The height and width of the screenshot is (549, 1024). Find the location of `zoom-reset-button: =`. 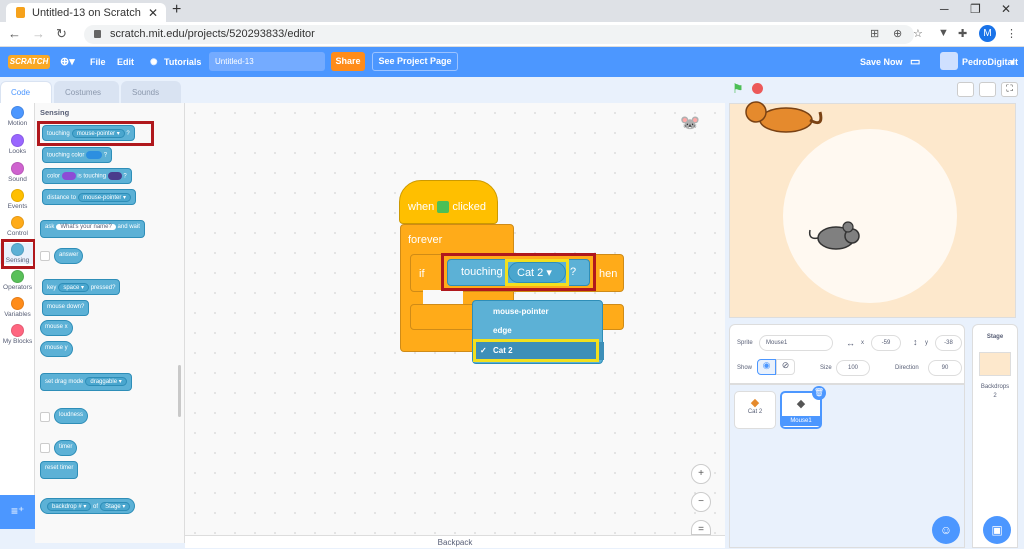

zoom-reset-button: = is located at coordinates (701, 527).